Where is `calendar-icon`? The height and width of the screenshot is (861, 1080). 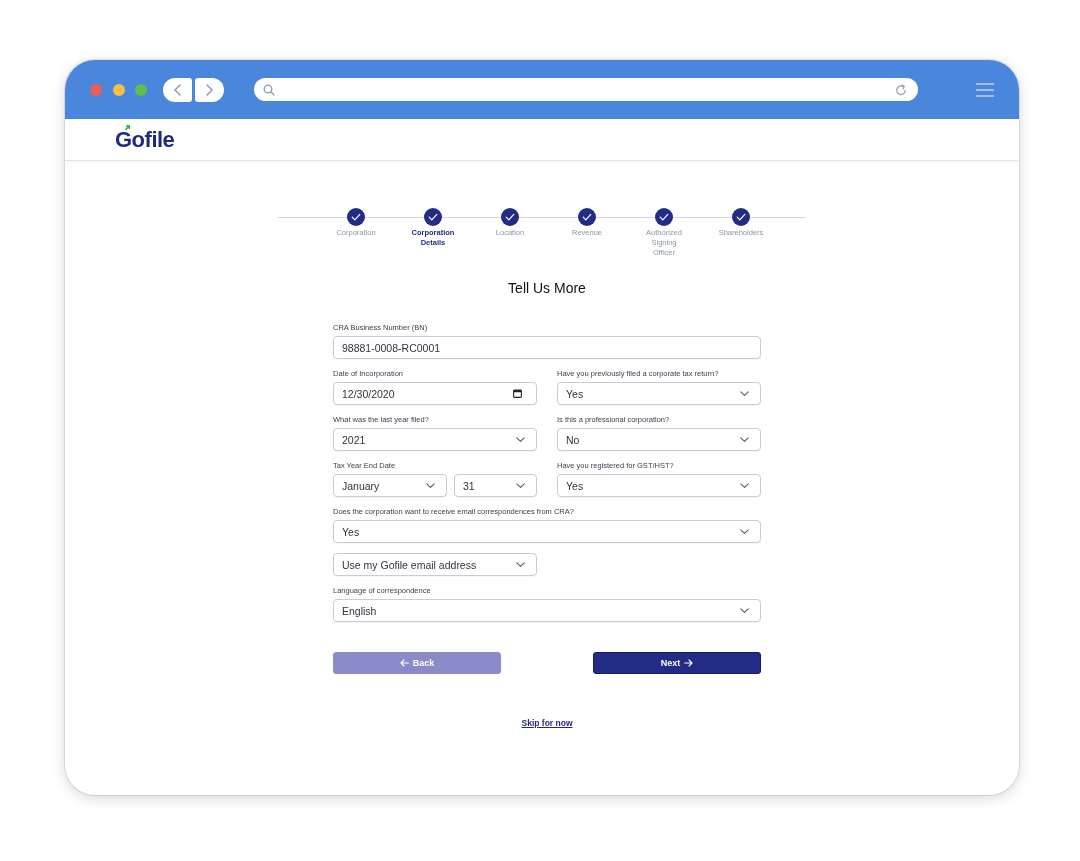
calendar-icon is located at coordinates (517, 393).